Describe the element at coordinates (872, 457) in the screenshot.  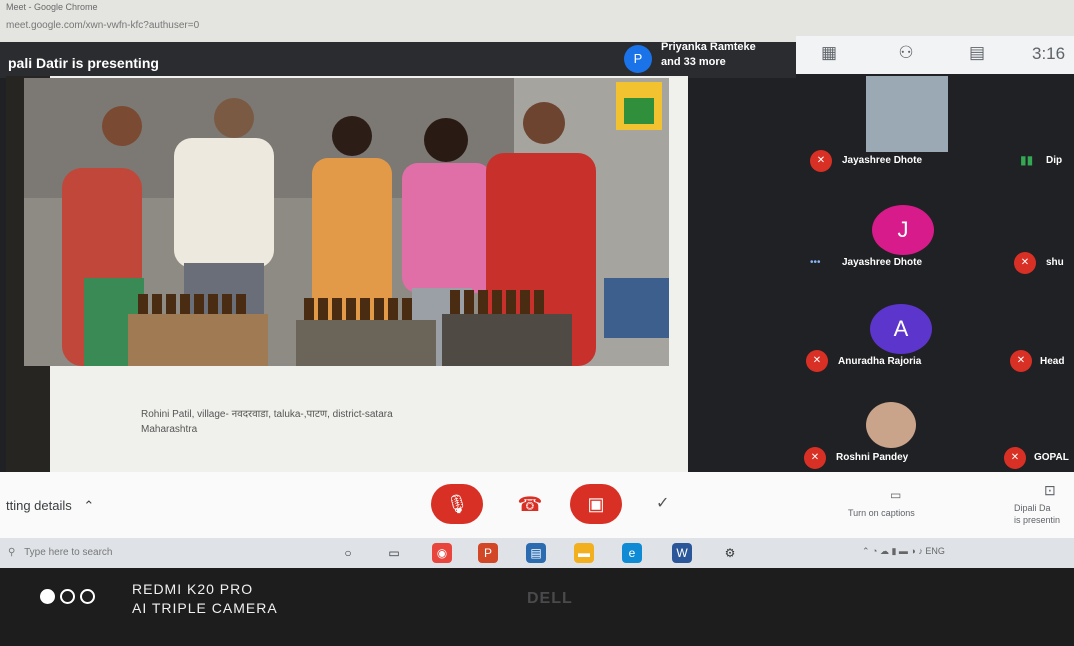
I see `participant-name: Roshni Pandey` at that location.